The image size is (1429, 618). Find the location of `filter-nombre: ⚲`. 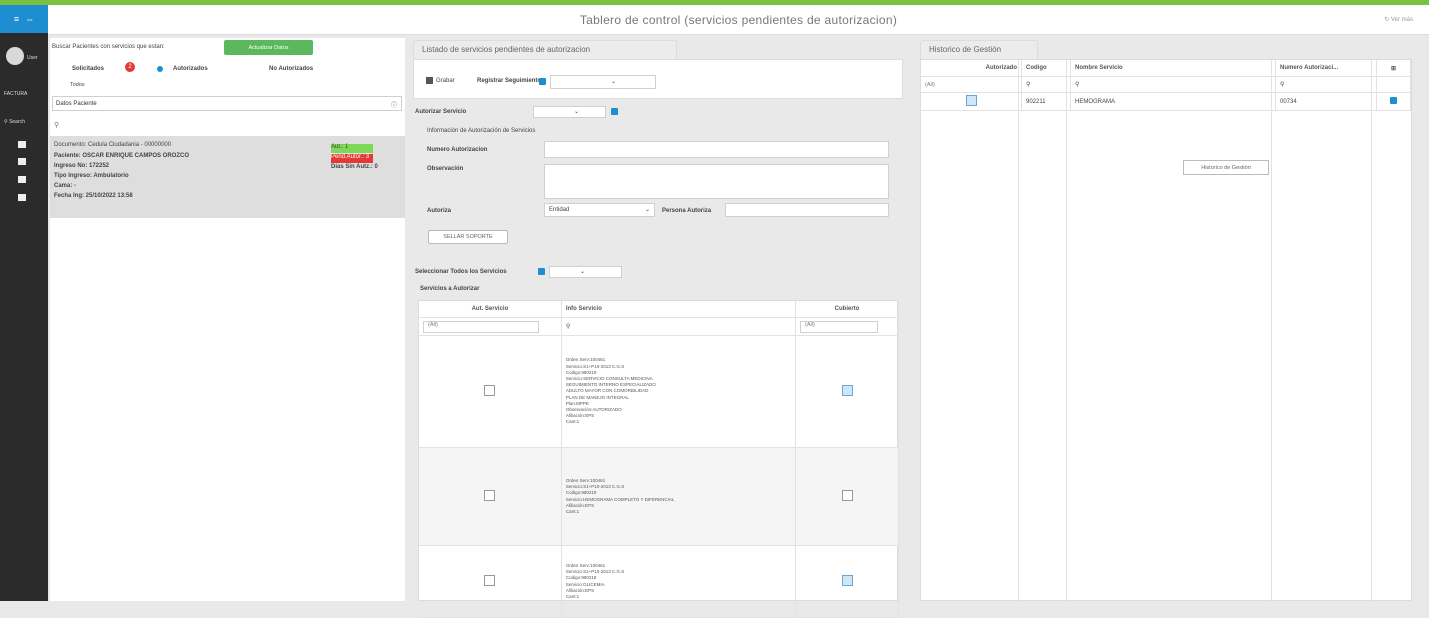

filter-nombre: ⚲ is located at coordinates (1173, 84).